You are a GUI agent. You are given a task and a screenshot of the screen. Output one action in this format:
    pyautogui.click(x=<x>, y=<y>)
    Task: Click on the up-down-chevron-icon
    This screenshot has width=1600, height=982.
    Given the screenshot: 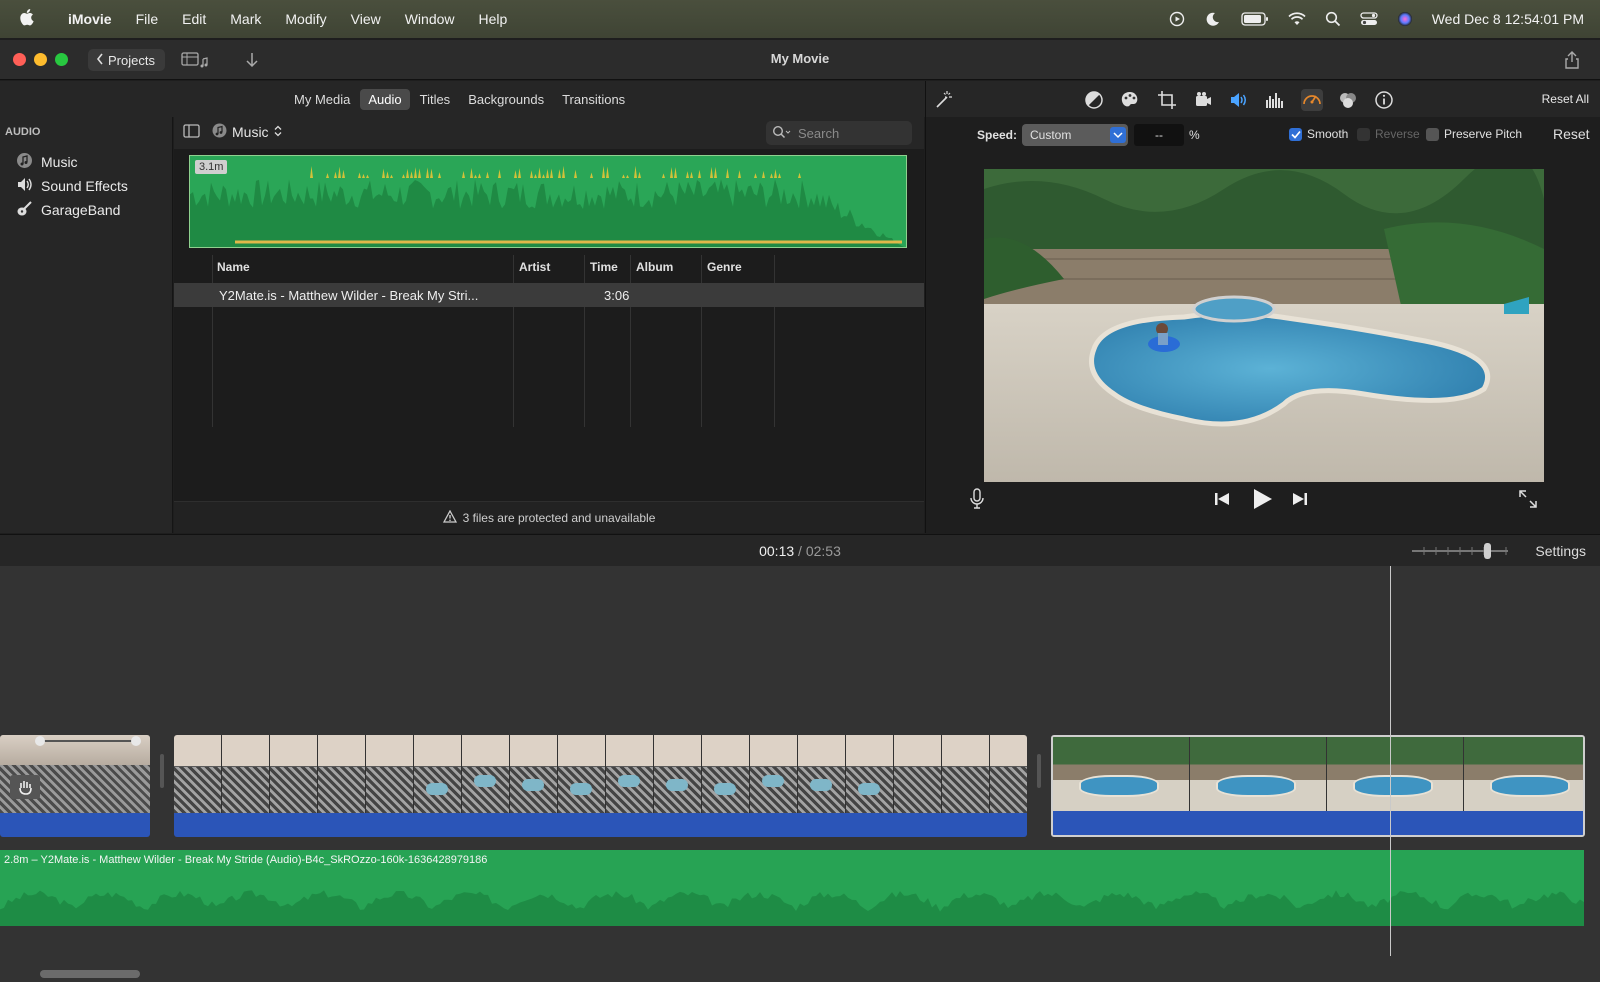 What is the action you would take?
    pyautogui.click(x=278, y=132)
    